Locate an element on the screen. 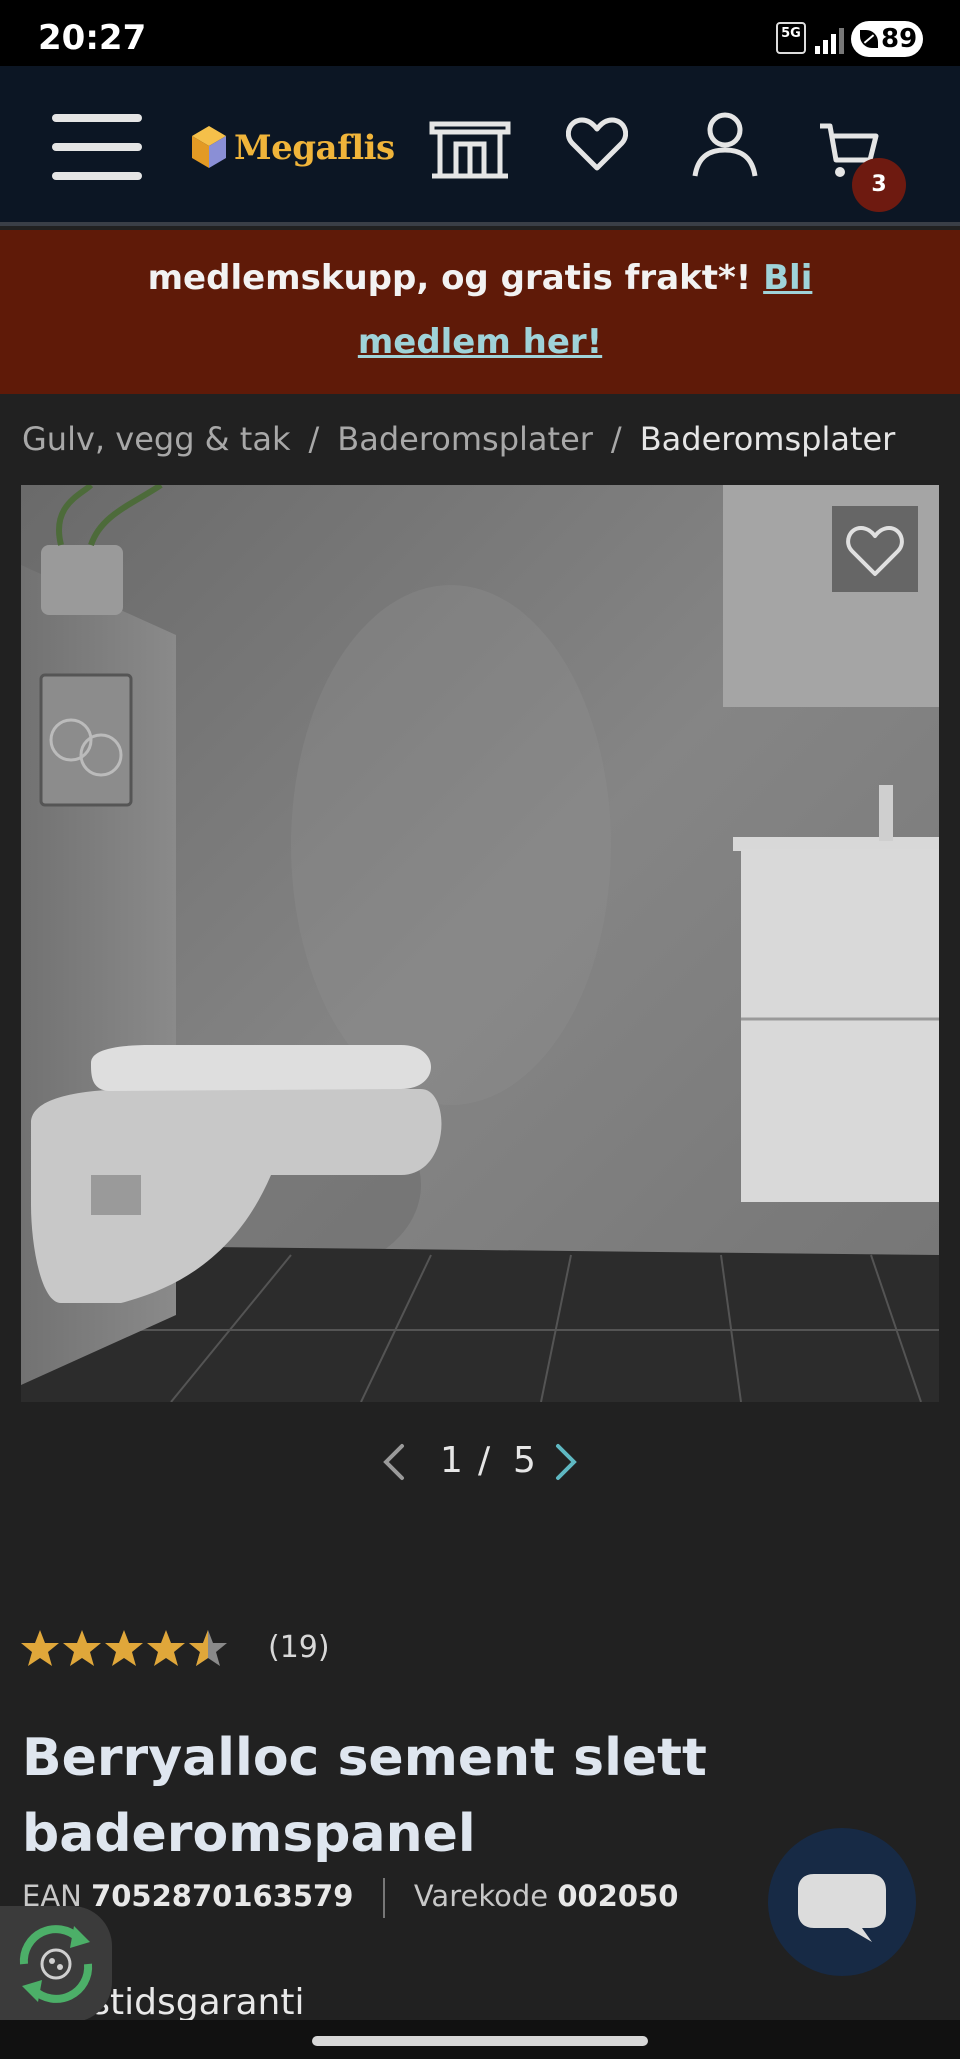 This screenshot has width=960, height=2059. logo-mark-icon is located at coordinates (209, 147).